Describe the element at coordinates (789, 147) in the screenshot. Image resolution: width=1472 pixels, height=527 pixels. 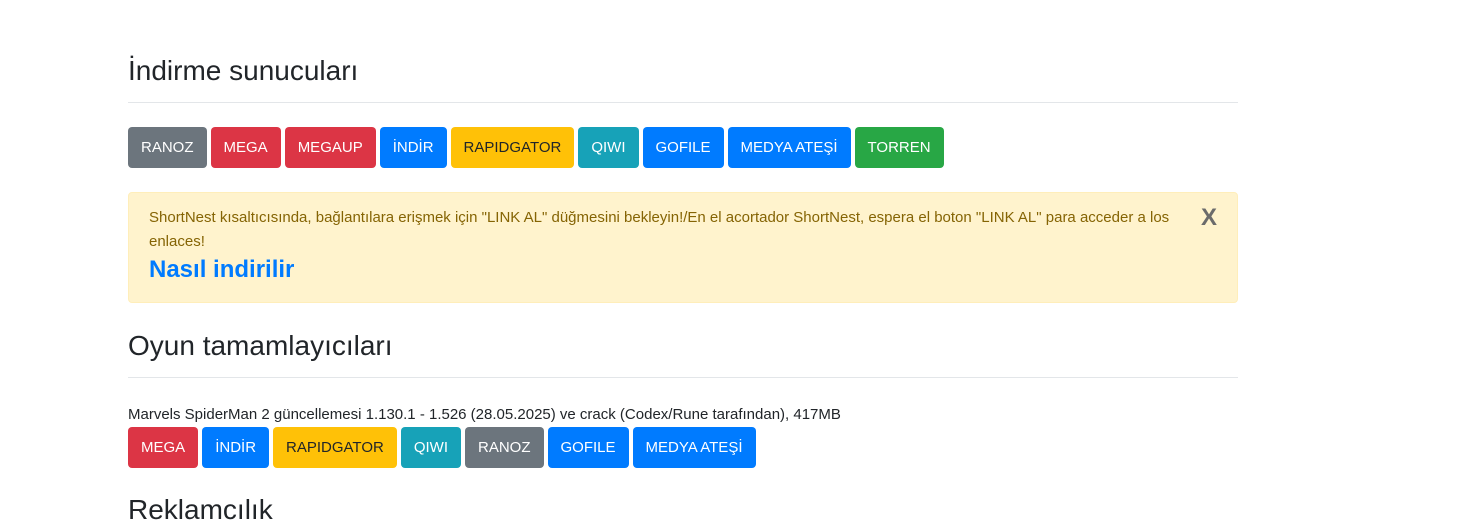
I see `server-button-medya-atesi: MEDYA ATEŞİ` at that location.